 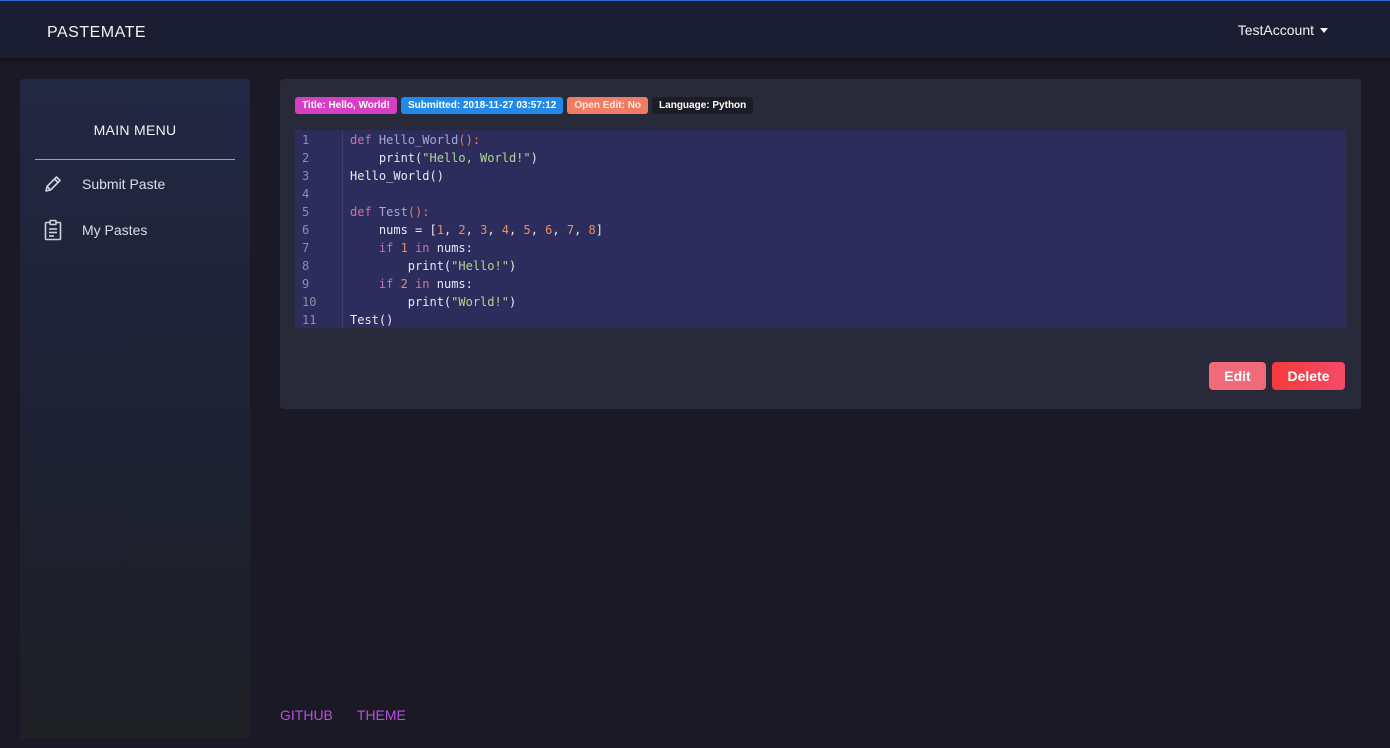 What do you see at coordinates (482, 105) in the screenshot?
I see `submitted-badge: Submitted: 2018-11-27 03:57:12` at bounding box center [482, 105].